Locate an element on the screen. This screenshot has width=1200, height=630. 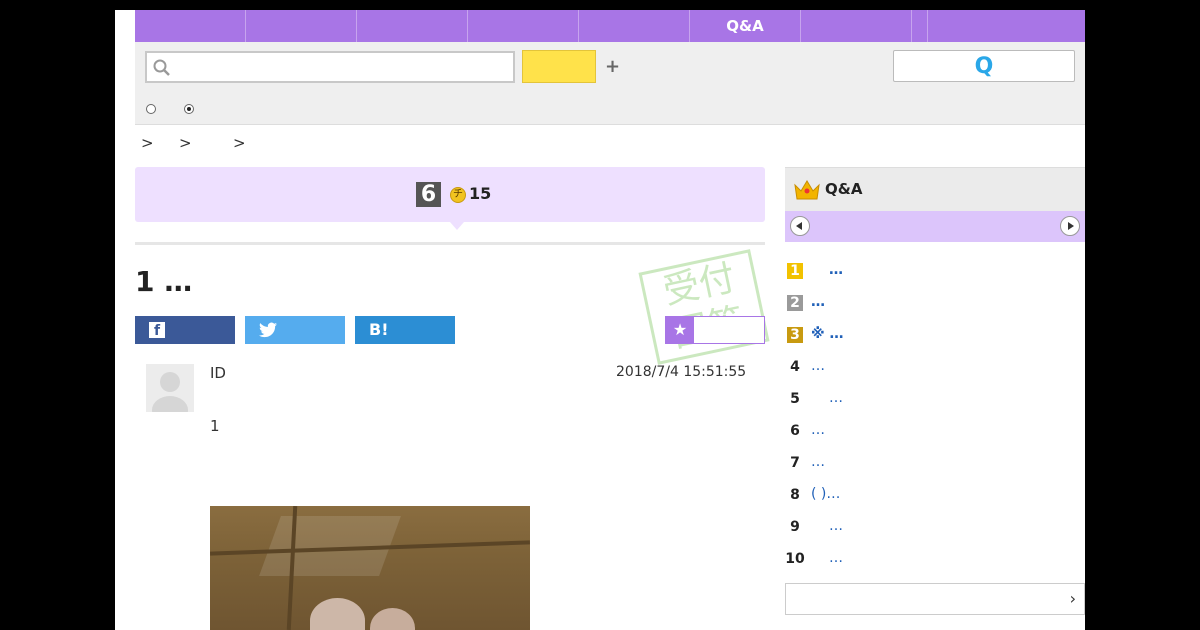
ranking-number: 1 is located at coordinates (795, 271).